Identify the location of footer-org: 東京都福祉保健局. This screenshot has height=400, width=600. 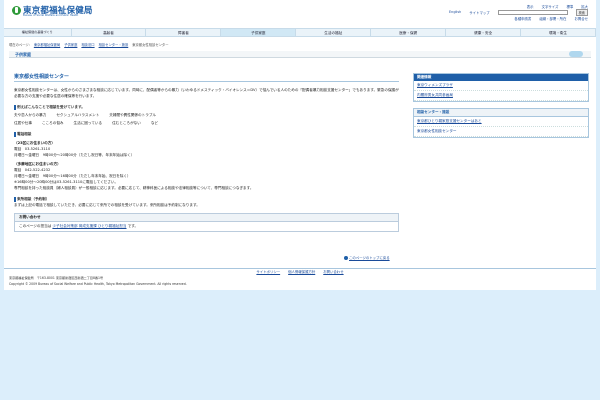
(21, 278).